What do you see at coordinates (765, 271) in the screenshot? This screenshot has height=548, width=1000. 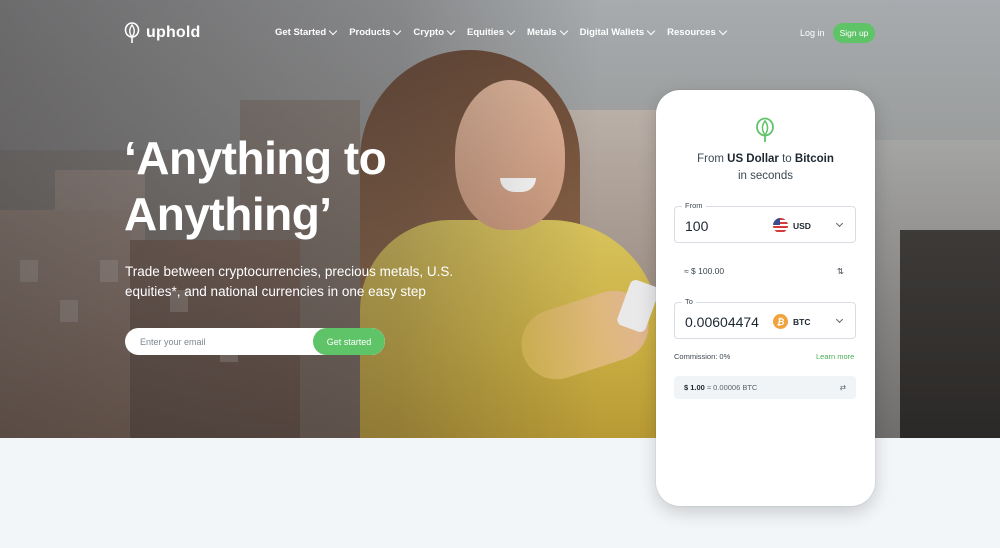 I see `approx-value-row: ≈ $ 100.00 ⇅` at bounding box center [765, 271].